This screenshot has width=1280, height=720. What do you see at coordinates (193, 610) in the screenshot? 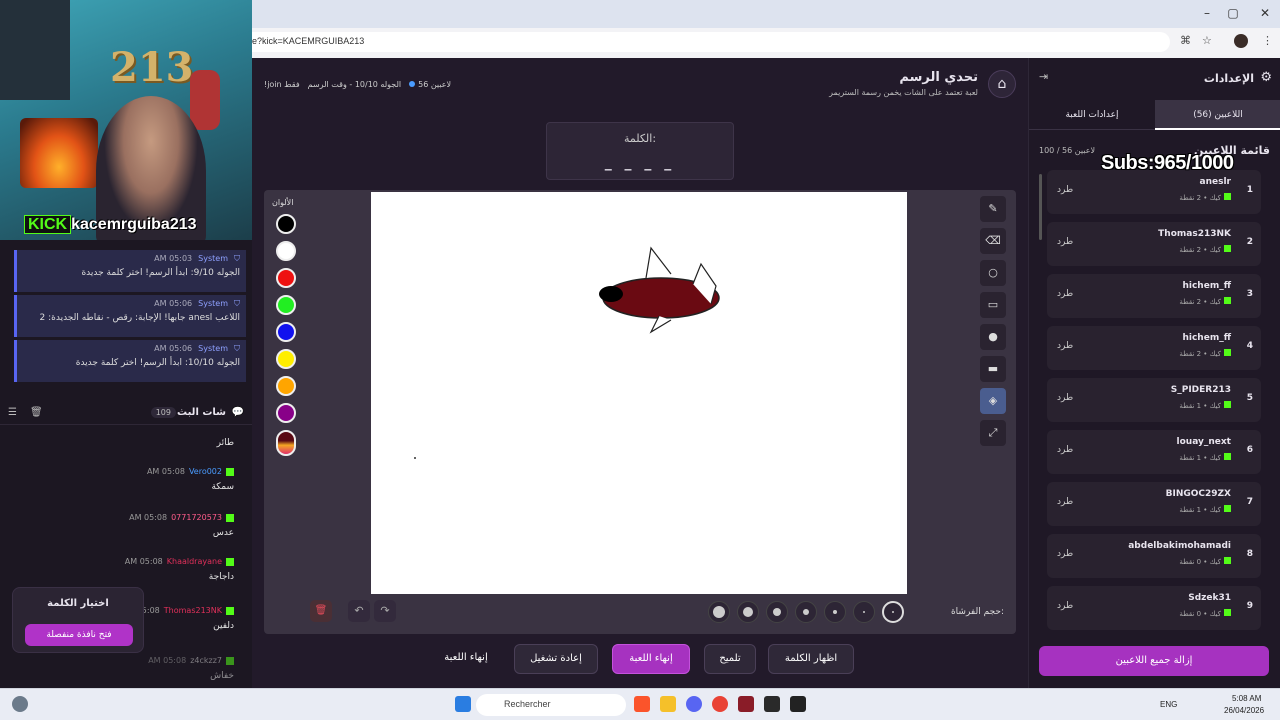
I see `chat-user: Thomas213NK` at bounding box center [193, 610].